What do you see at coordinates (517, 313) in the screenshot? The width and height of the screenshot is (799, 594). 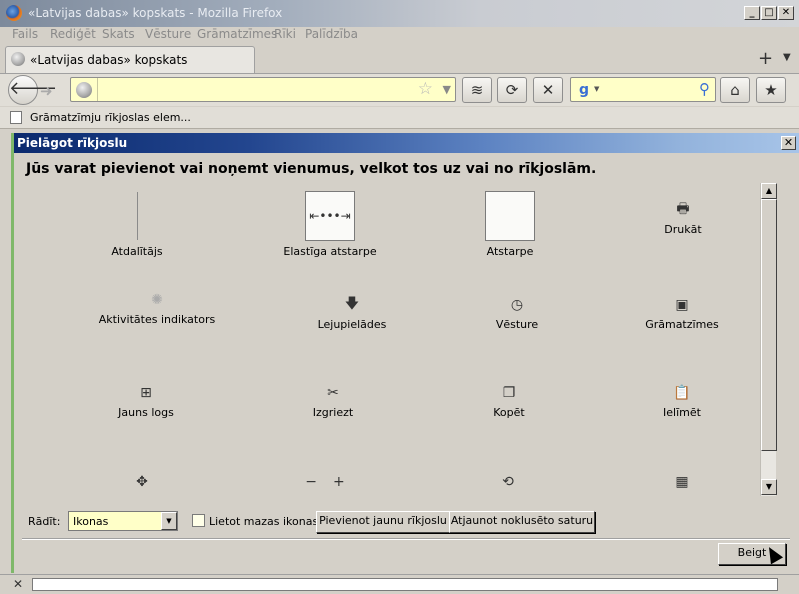 I see `palette-item-history: ◷ Vēsture` at bounding box center [517, 313].